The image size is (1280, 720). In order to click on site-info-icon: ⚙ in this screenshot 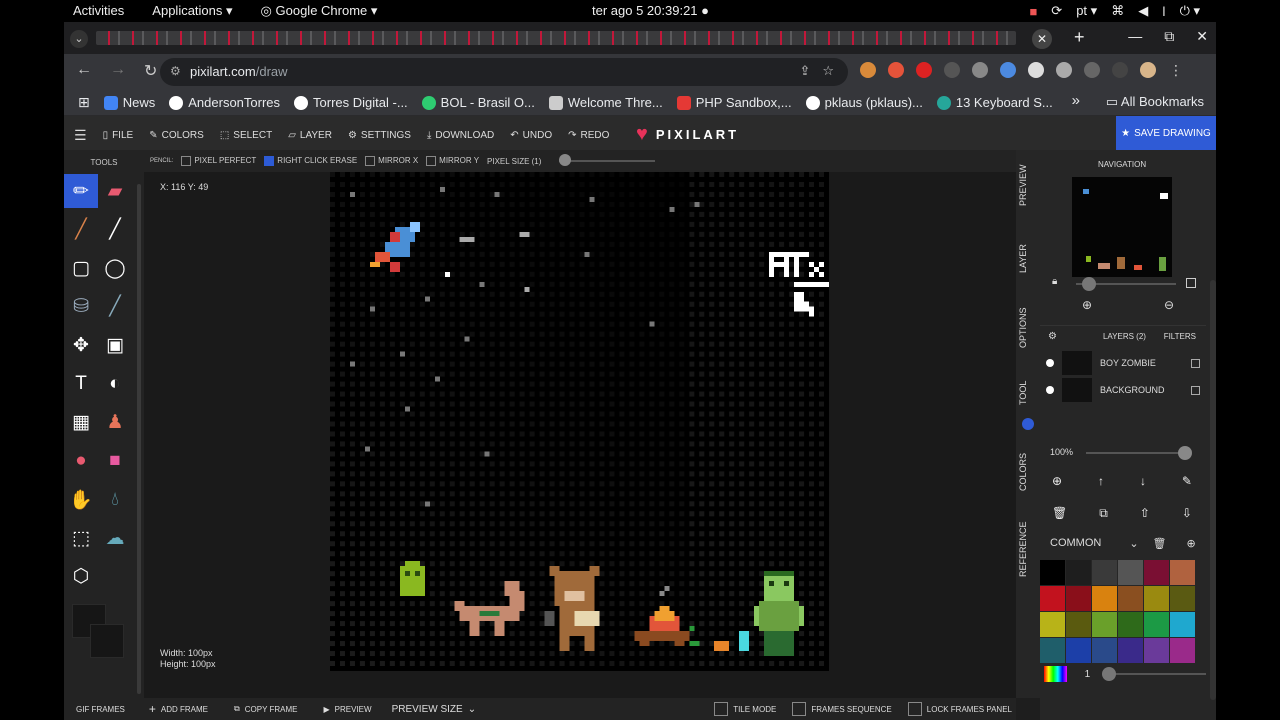, I will do `click(175, 71)`.